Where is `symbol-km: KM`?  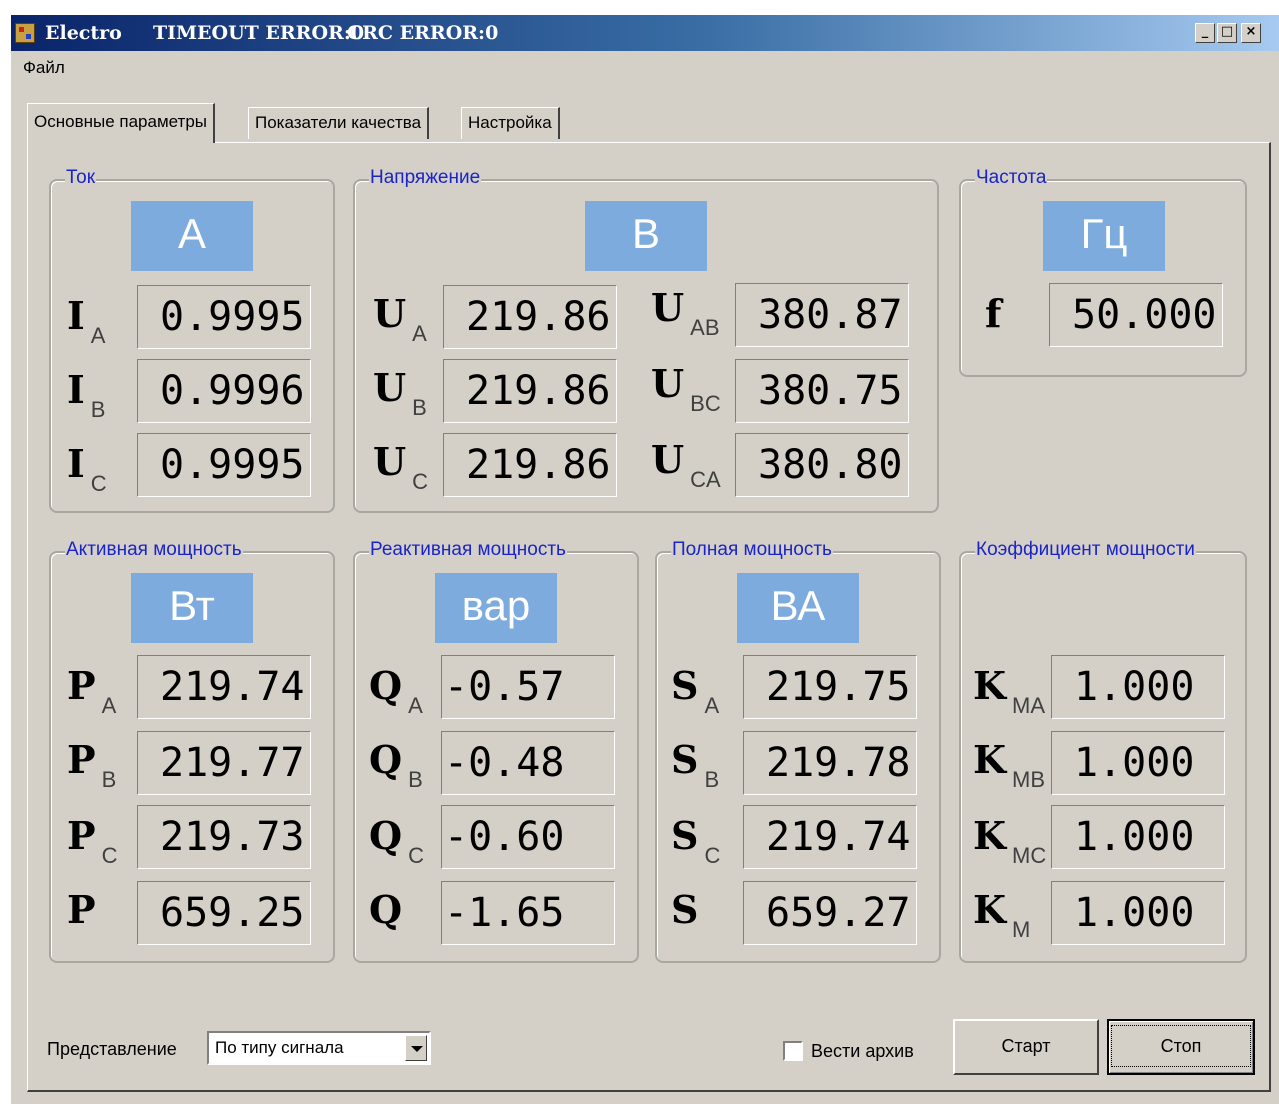 symbol-km: KM is located at coordinates (1002, 914).